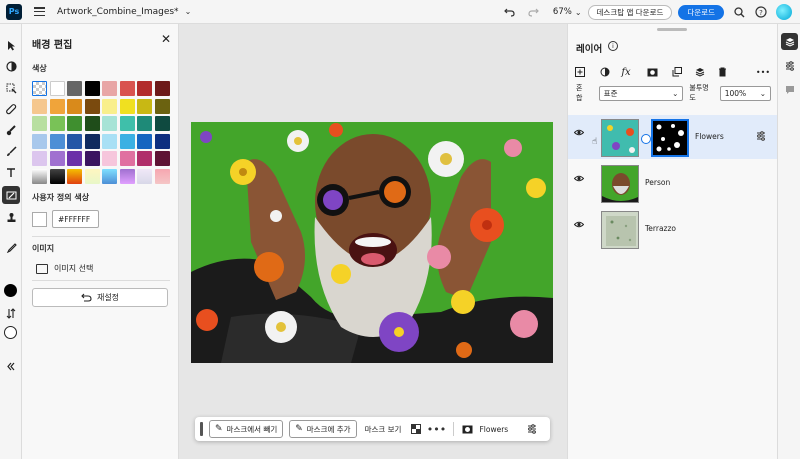 Image resolution: width=800 pixels, height=459 pixels. I want to click on zoom-chevron-icon: ⌄, so click(578, 12).